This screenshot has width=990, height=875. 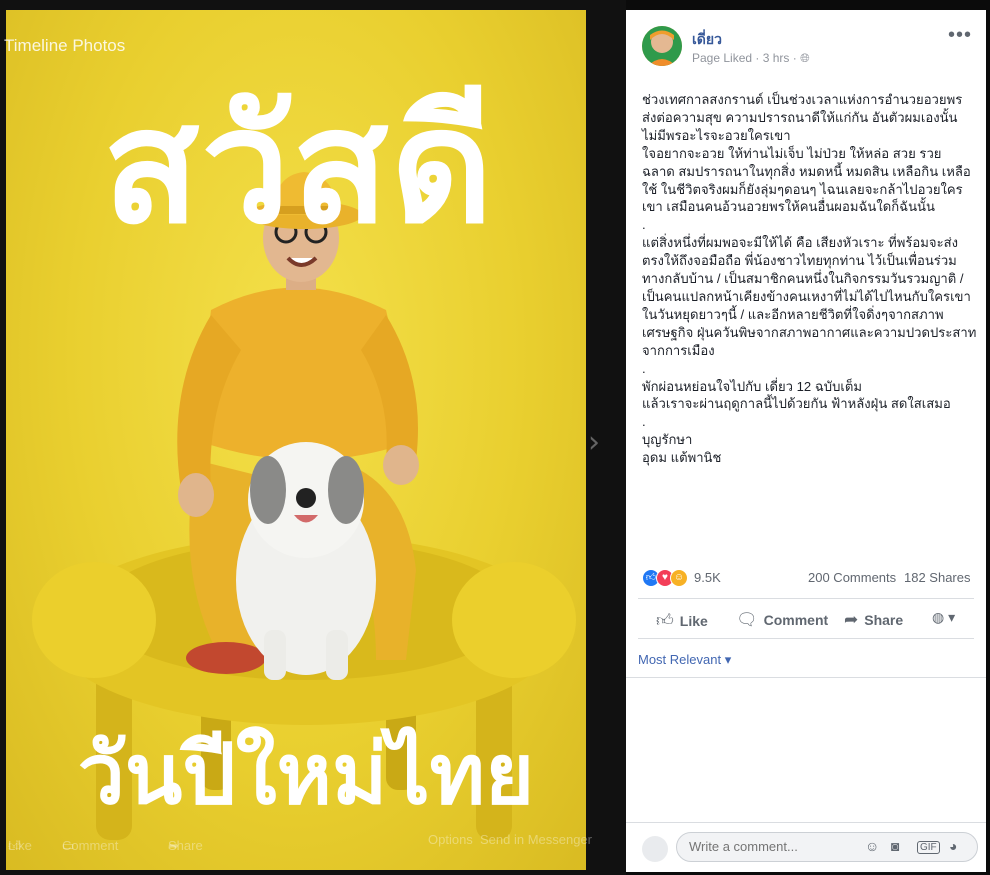 What do you see at coordinates (90, 845) in the screenshot?
I see `photo-comment-label: Comment` at bounding box center [90, 845].